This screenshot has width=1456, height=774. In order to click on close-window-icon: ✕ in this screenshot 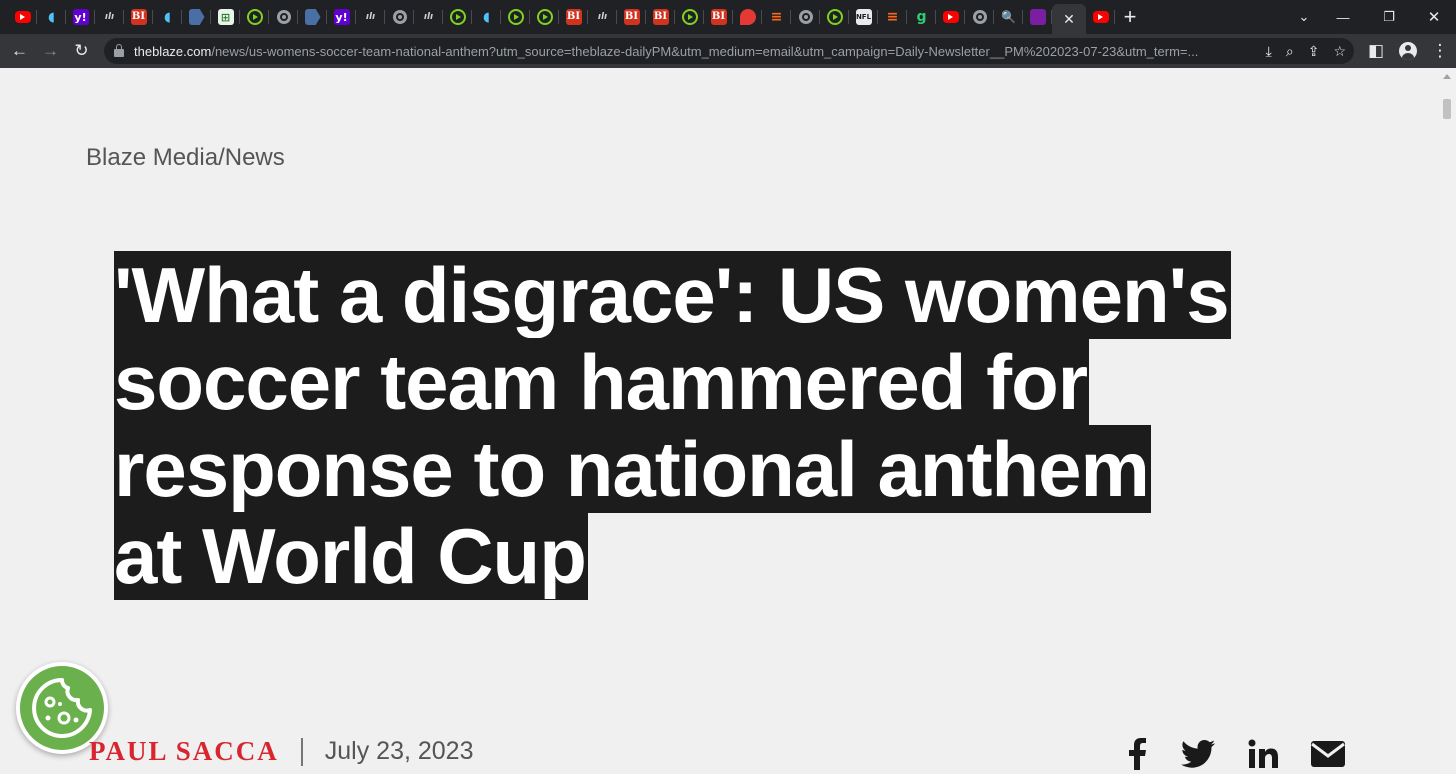, I will do `click(1434, 17)`.